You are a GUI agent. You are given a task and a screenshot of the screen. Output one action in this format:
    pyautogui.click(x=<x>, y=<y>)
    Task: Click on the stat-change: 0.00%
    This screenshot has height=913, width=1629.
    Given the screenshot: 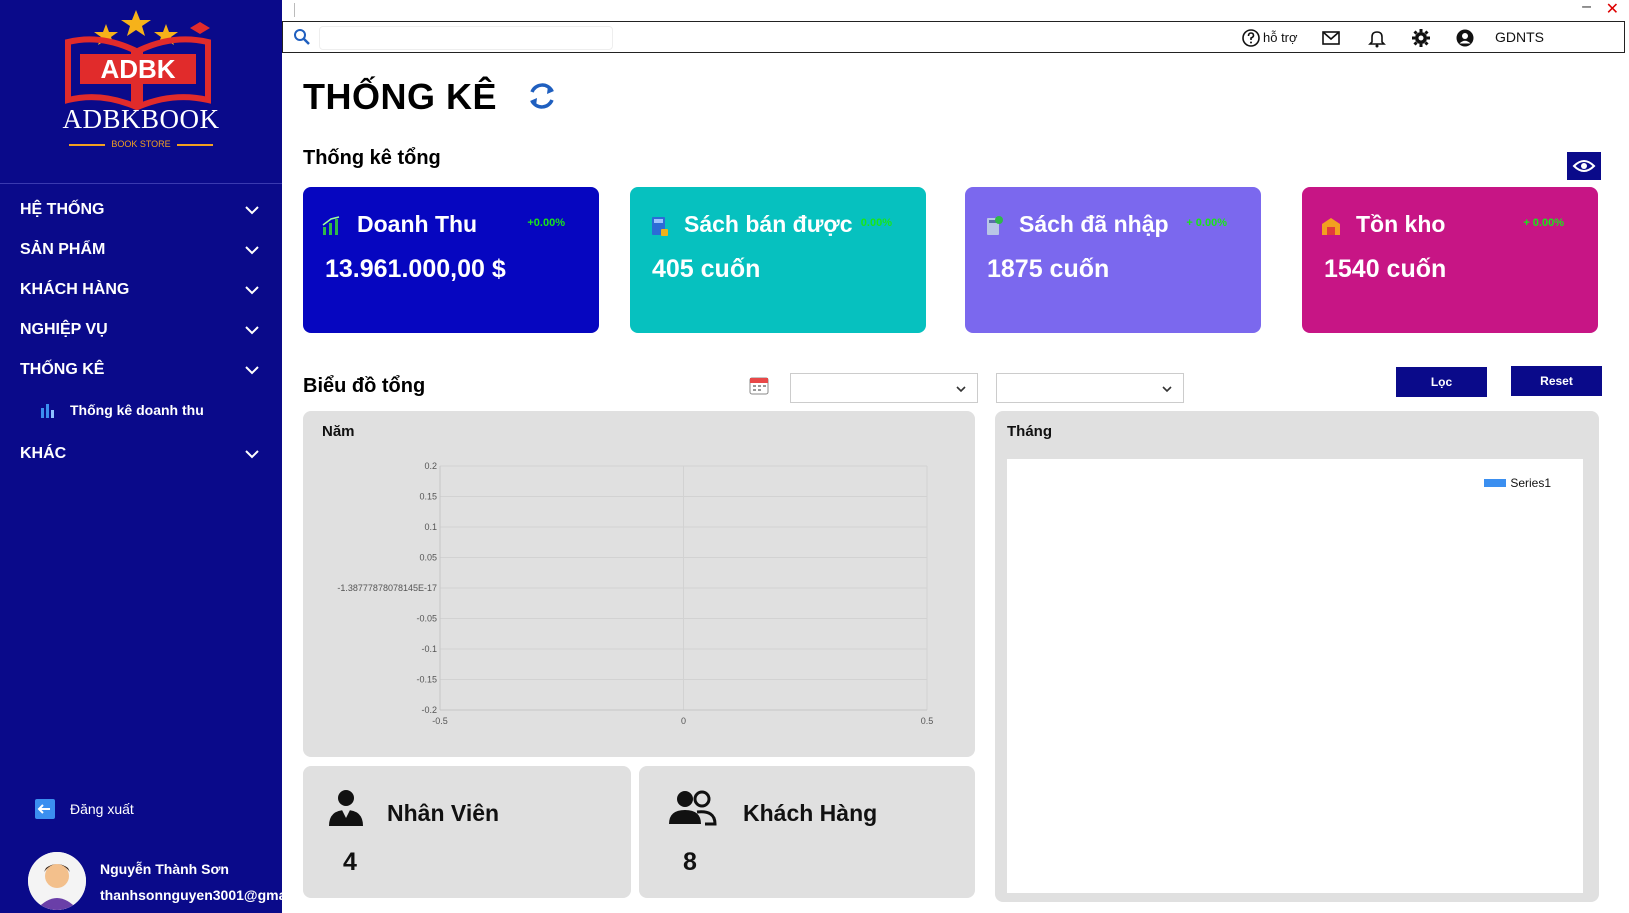 What is the action you would take?
    pyautogui.click(x=876, y=223)
    